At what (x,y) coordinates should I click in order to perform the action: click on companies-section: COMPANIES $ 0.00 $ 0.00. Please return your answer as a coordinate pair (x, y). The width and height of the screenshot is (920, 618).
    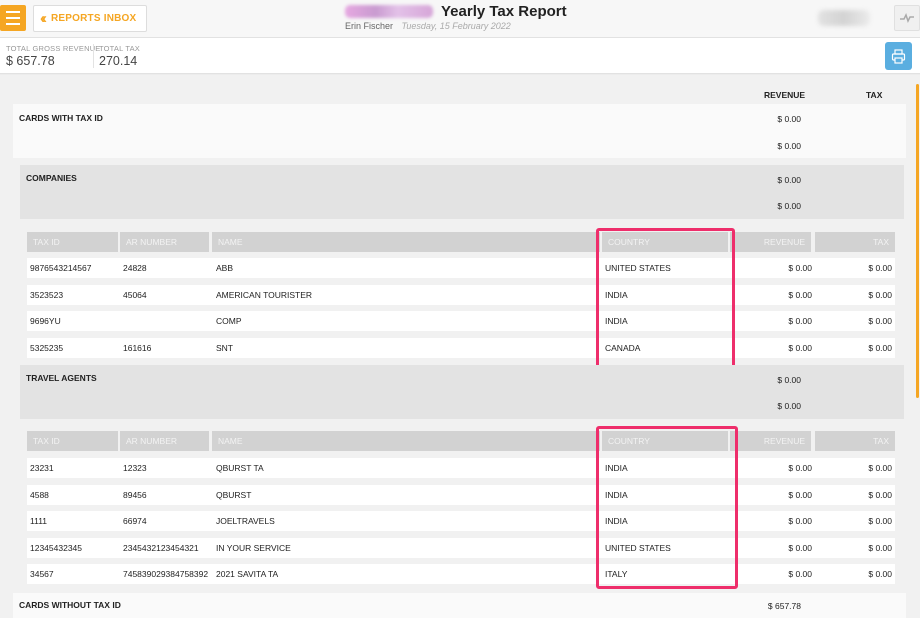
    Looking at the image, I should click on (462, 192).